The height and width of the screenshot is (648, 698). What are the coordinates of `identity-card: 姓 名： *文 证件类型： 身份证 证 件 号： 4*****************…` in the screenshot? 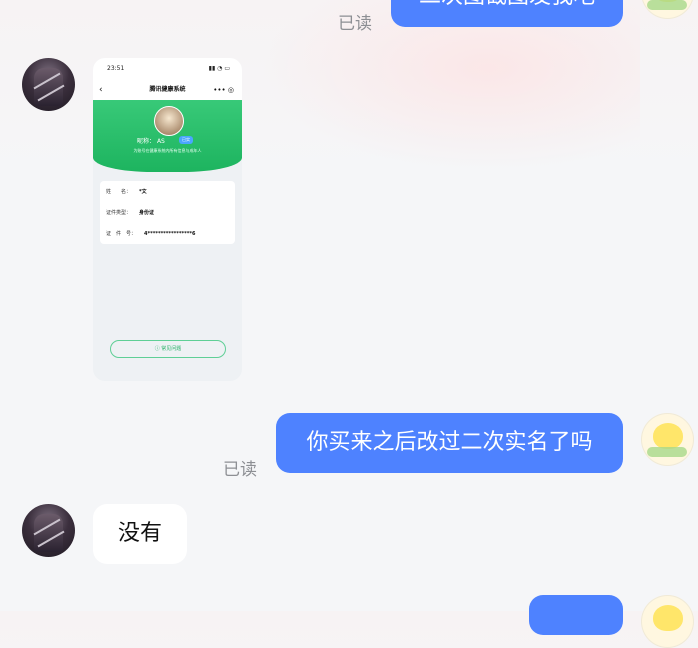 It's located at (167, 212).